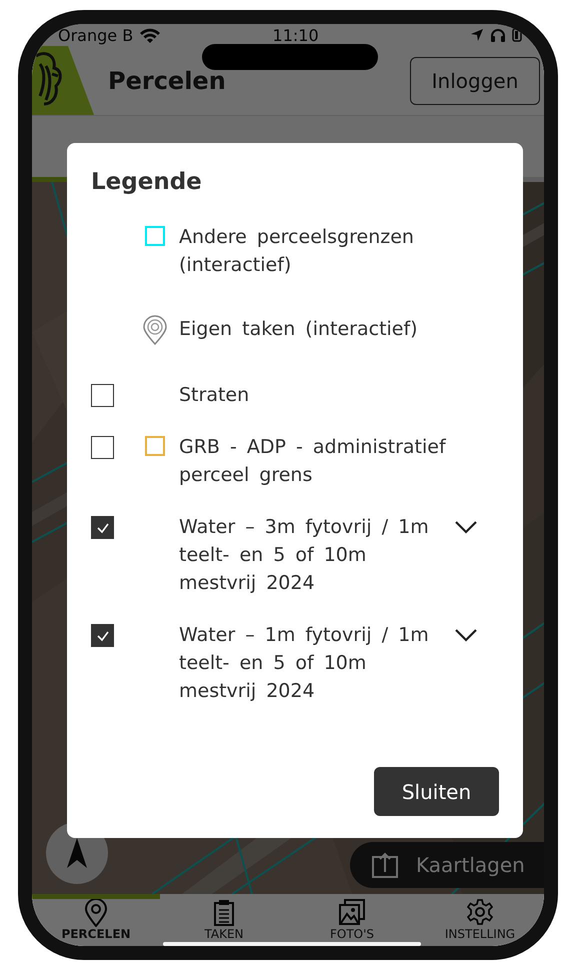  I want to click on upload-box-icon, so click(385, 865).